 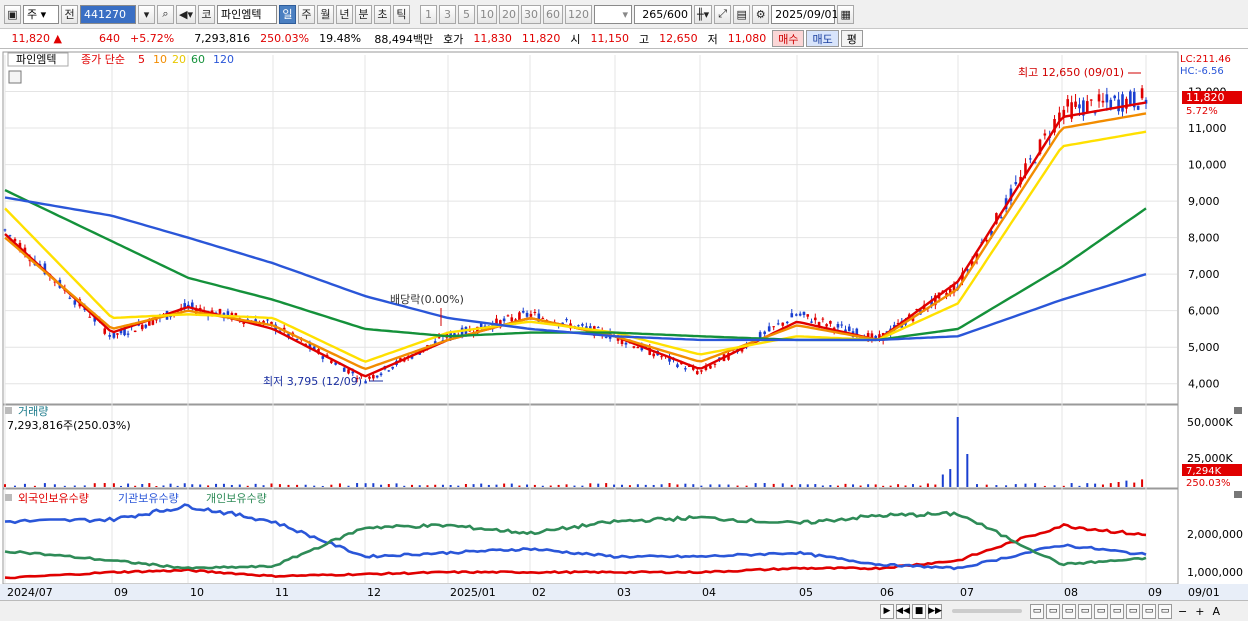 What do you see at coordinates (987, 611) in the screenshot?
I see `zoom-slider` at bounding box center [987, 611].